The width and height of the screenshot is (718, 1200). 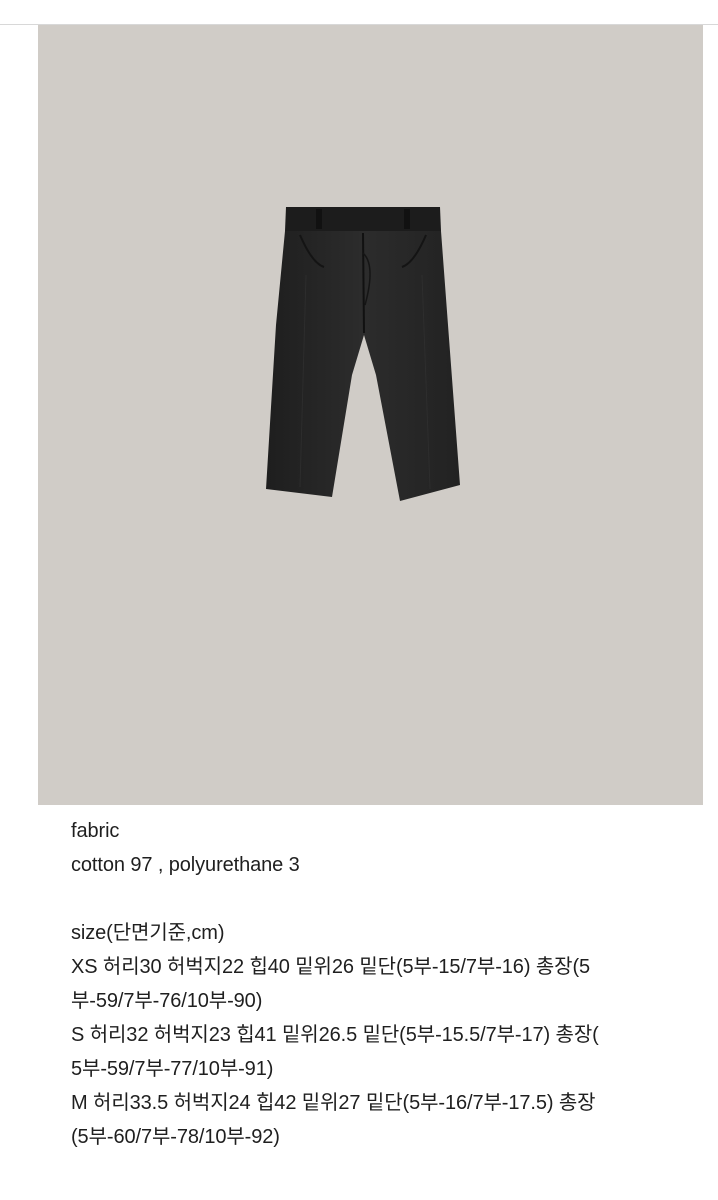 I want to click on size-s-line2: 5부-59/7부-77/10부-91), so click(x=172, y=1069).